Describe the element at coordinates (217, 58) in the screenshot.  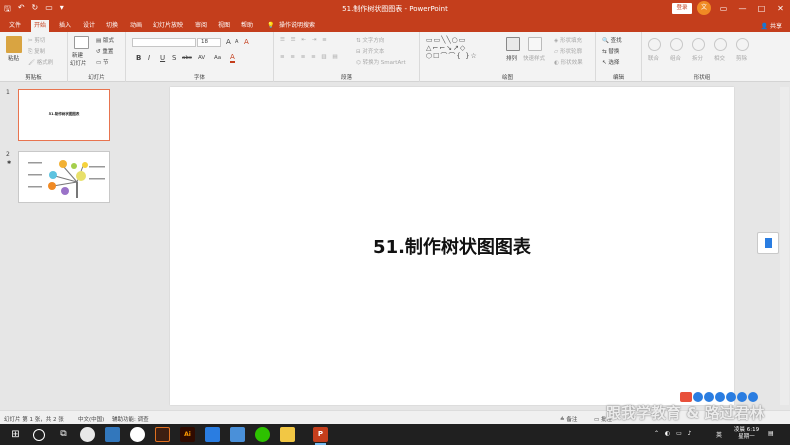
I see `change-case-button: Aa` at that location.